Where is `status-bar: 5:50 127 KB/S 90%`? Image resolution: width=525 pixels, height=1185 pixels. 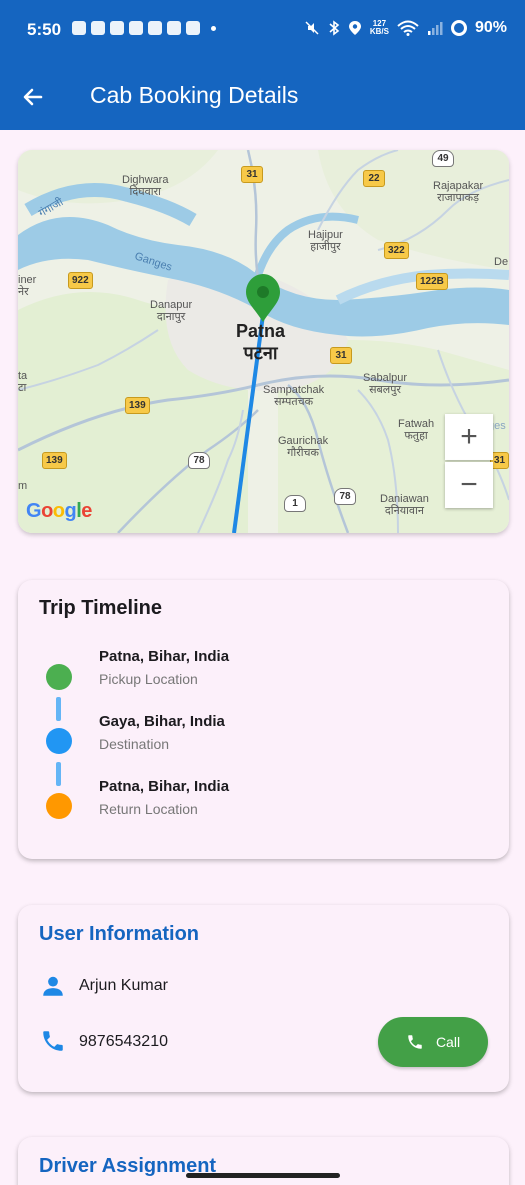
status-bar: 5:50 127 KB/S 90% is located at coordinates (262, 31).